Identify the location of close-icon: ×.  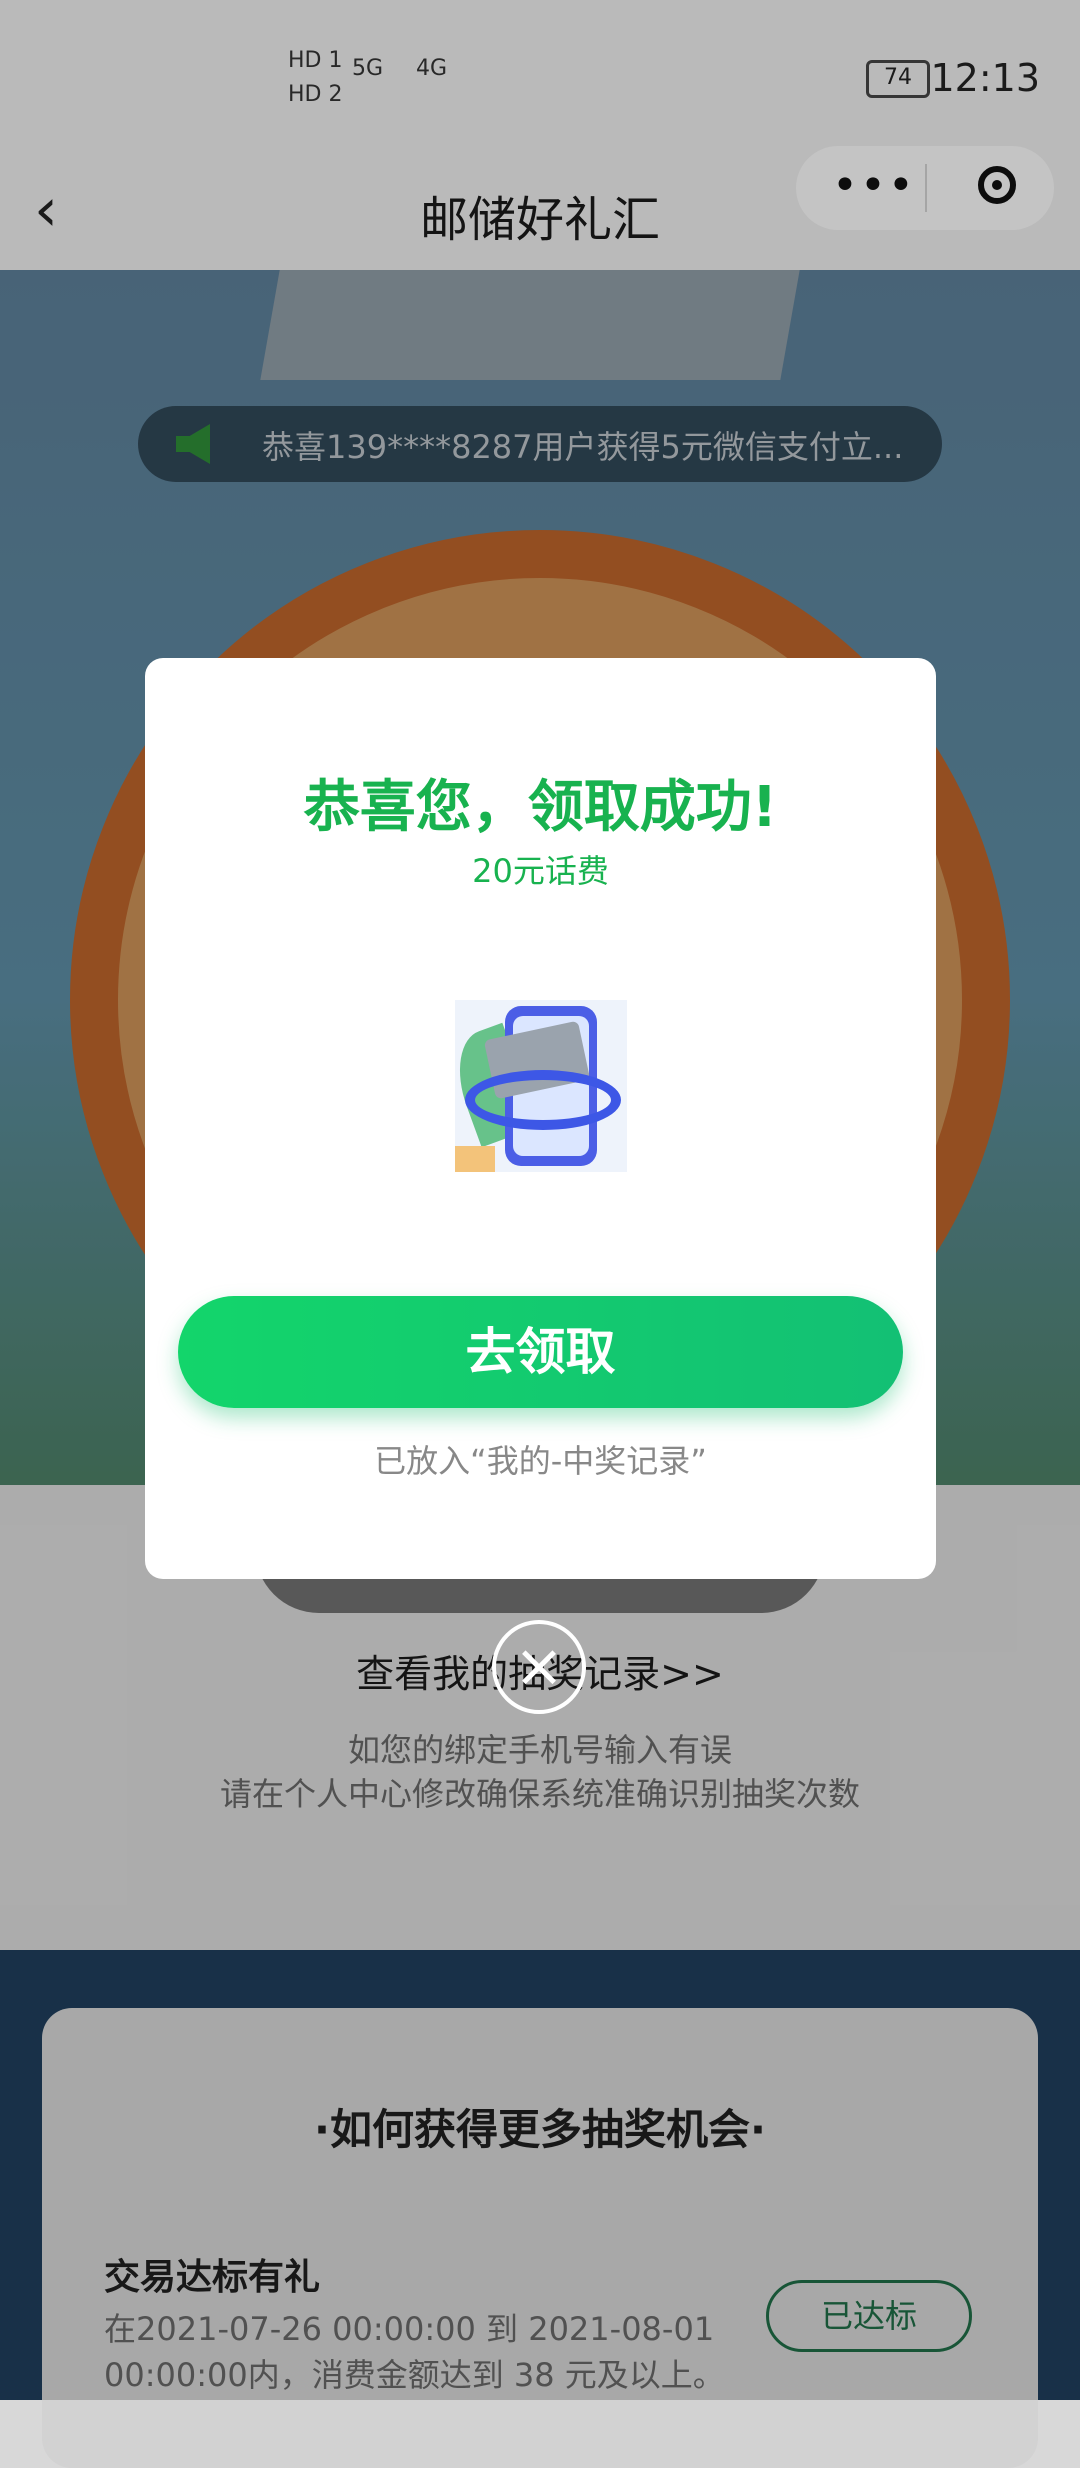
(539, 1666).